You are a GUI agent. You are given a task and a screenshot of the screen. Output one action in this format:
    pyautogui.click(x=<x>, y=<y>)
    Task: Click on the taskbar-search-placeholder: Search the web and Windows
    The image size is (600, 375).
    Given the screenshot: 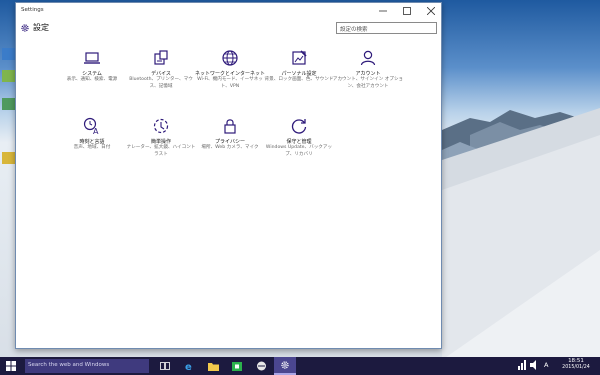 What is the action you would take?
    pyautogui.click(x=69, y=365)
    